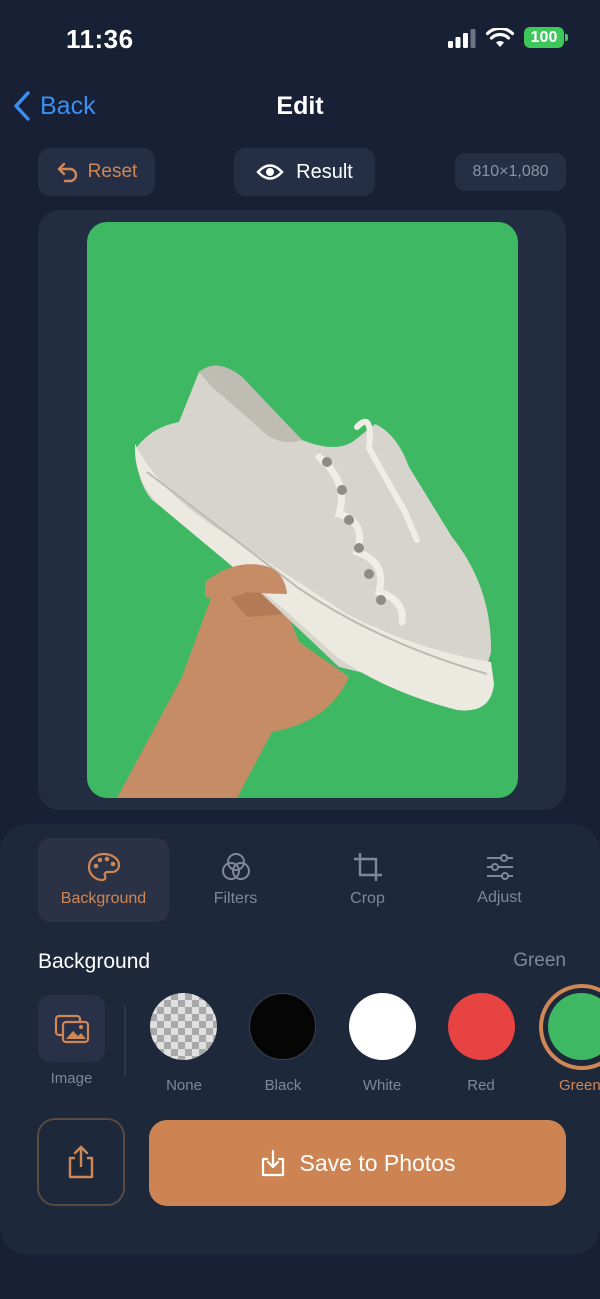 The width and height of the screenshot is (600, 1299). What do you see at coordinates (367, 898) in the screenshot?
I see `tab-crop-label: Crop` at bounding box center [367, 898].